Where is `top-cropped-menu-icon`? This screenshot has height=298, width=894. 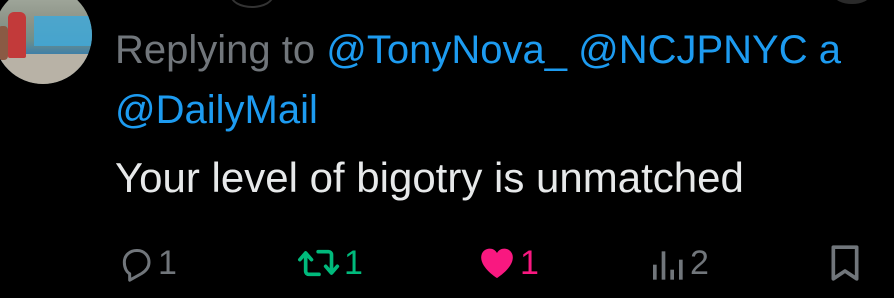 top-cropped-menu-icon is located at coordinates (852, 2).